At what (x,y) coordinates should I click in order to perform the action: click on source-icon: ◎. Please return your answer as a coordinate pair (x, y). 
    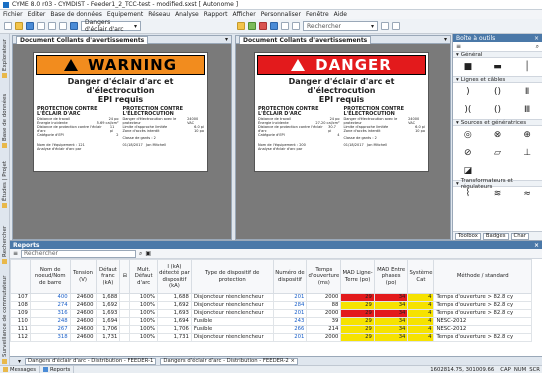
    Looking at the image, I should click on (468, 135).